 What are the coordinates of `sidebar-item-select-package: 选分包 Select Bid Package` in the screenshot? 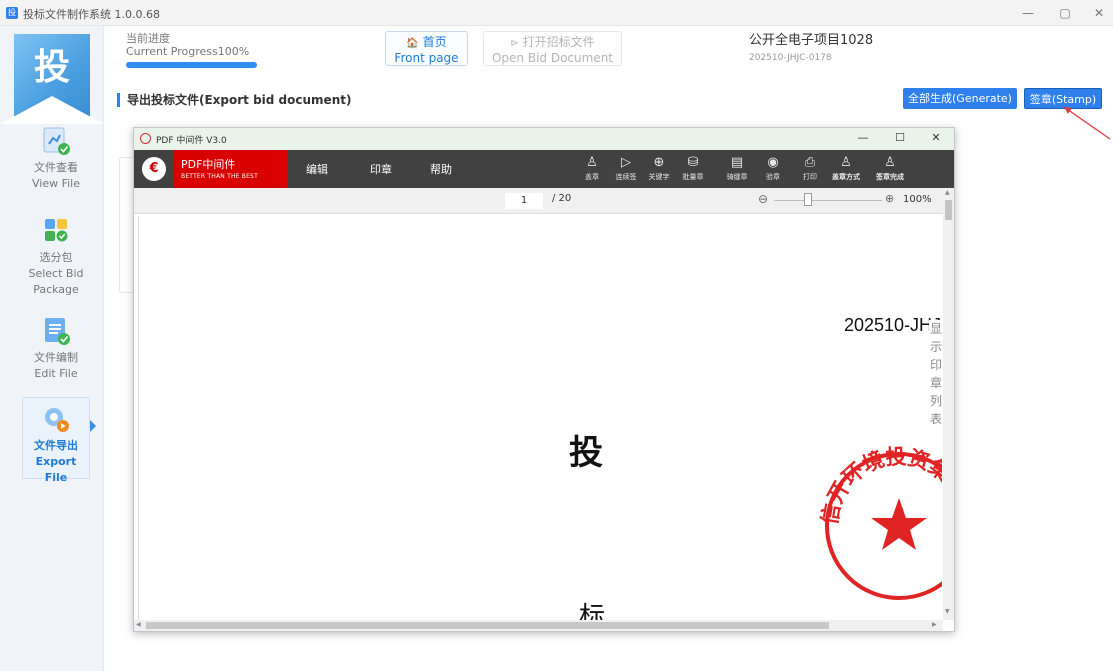 It's located at (56, 257).